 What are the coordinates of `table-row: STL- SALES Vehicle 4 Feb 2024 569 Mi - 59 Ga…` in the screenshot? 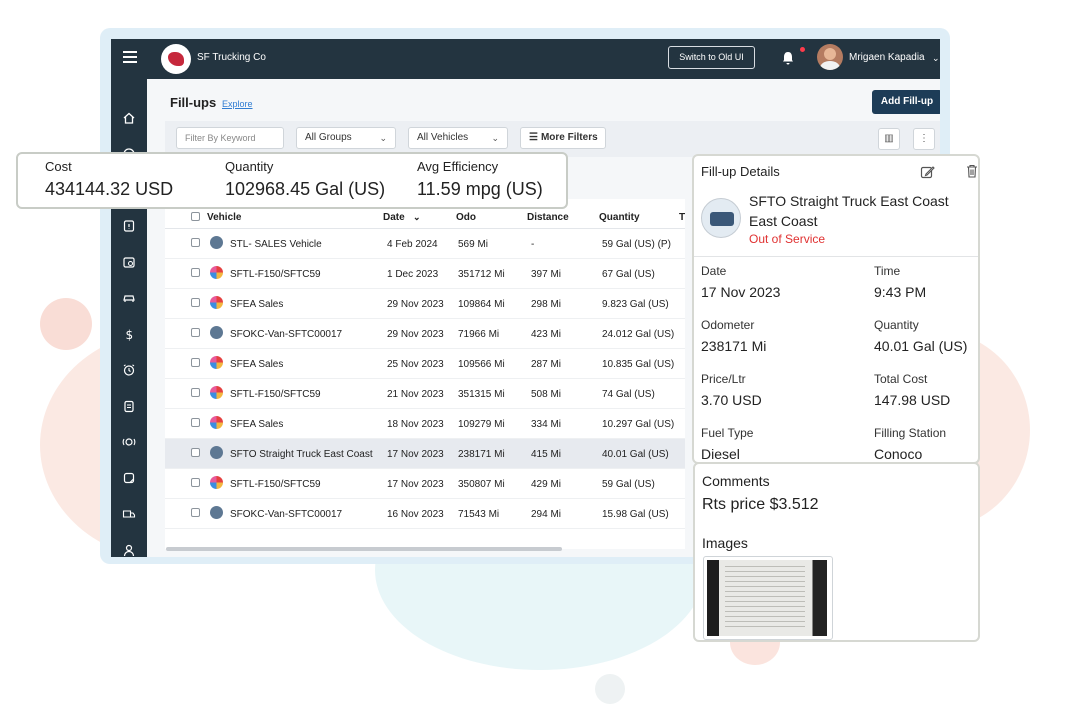 It's located at (425, 244).